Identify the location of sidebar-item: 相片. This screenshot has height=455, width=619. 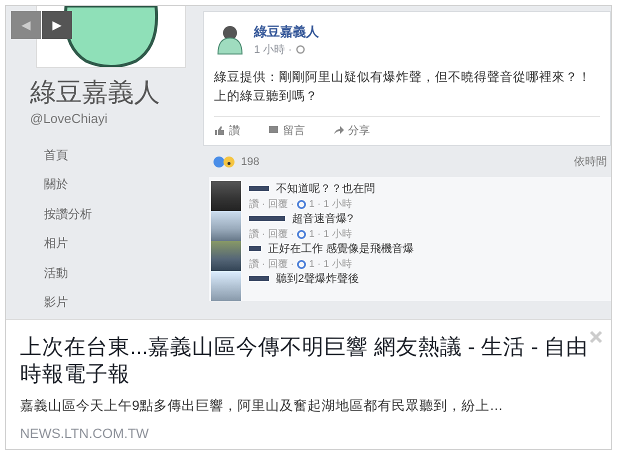
(115, 244).